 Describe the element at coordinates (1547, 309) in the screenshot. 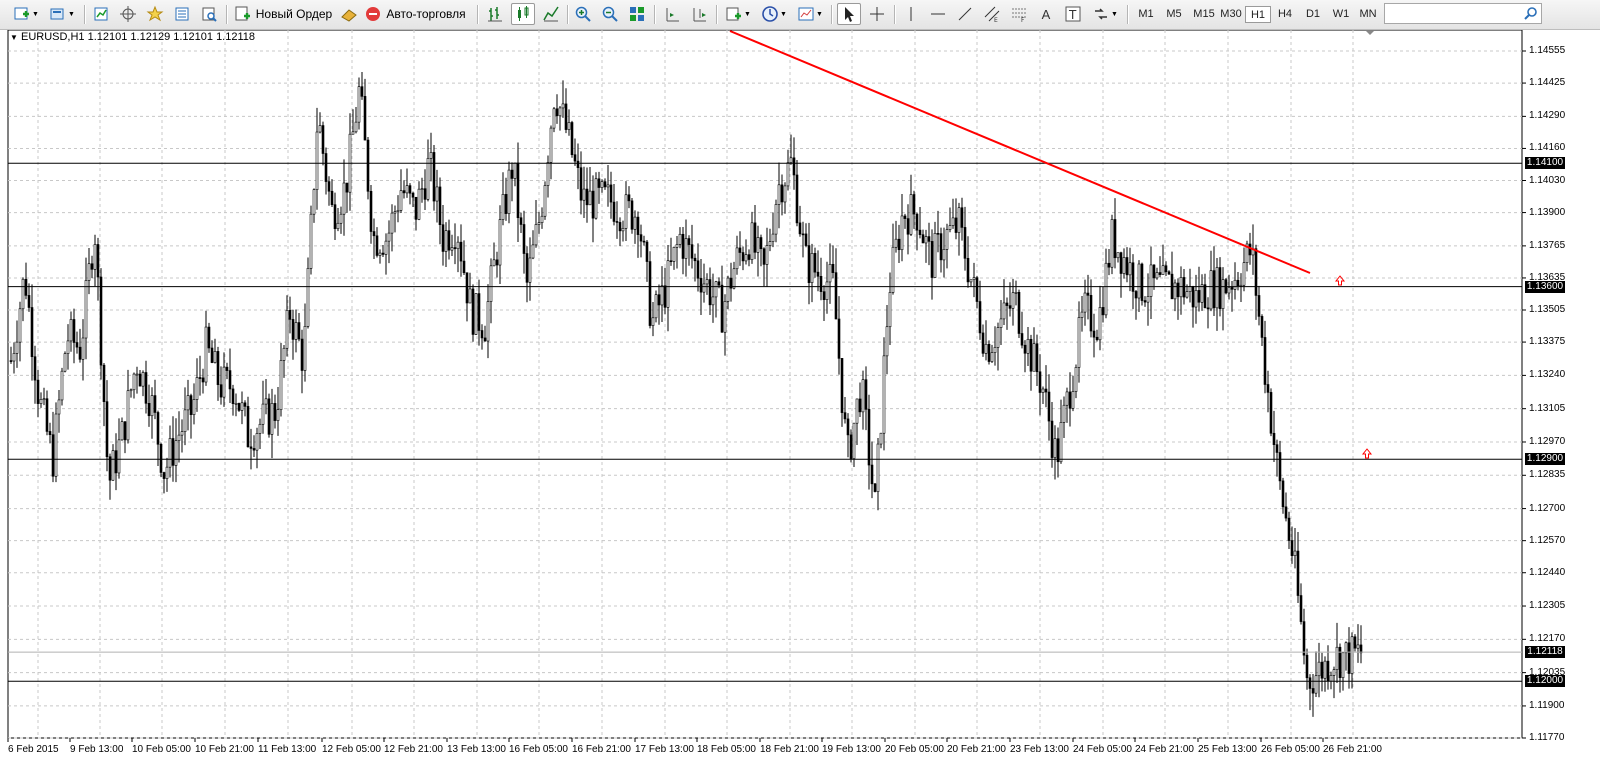

I see `price-tick-label: 1.13505` at that location.